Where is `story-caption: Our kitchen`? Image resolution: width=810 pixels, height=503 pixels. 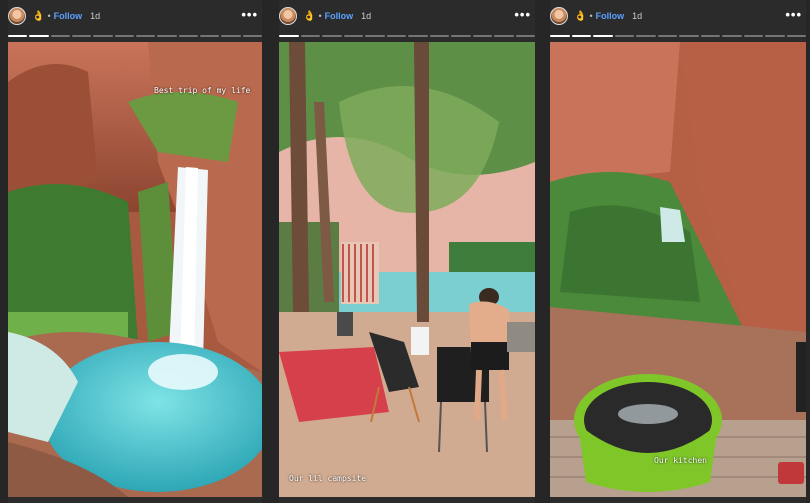
story-caption: Our kitchen is located at coordinates (680, 460).